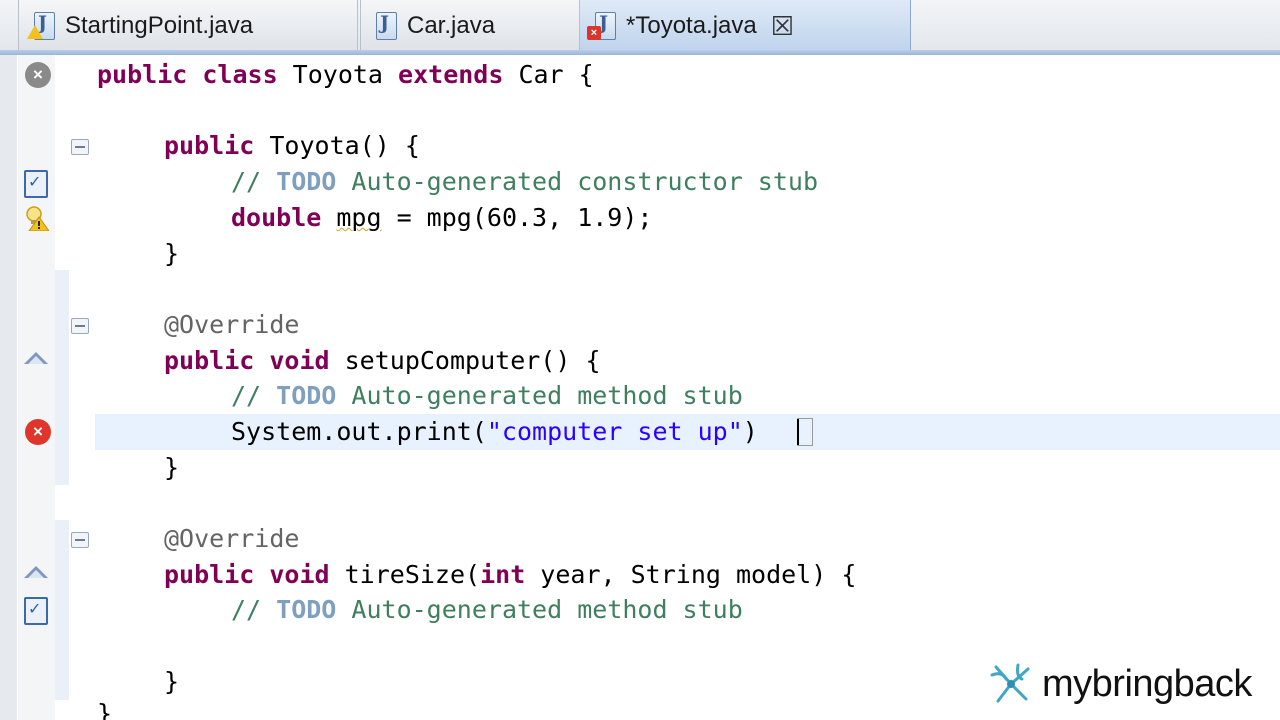 Image resolution: width=1280 pixels, height=720 pixels. Describe the element at coordinates (171, 254) in the screenshot. I see `code-line-7: }` at that location.